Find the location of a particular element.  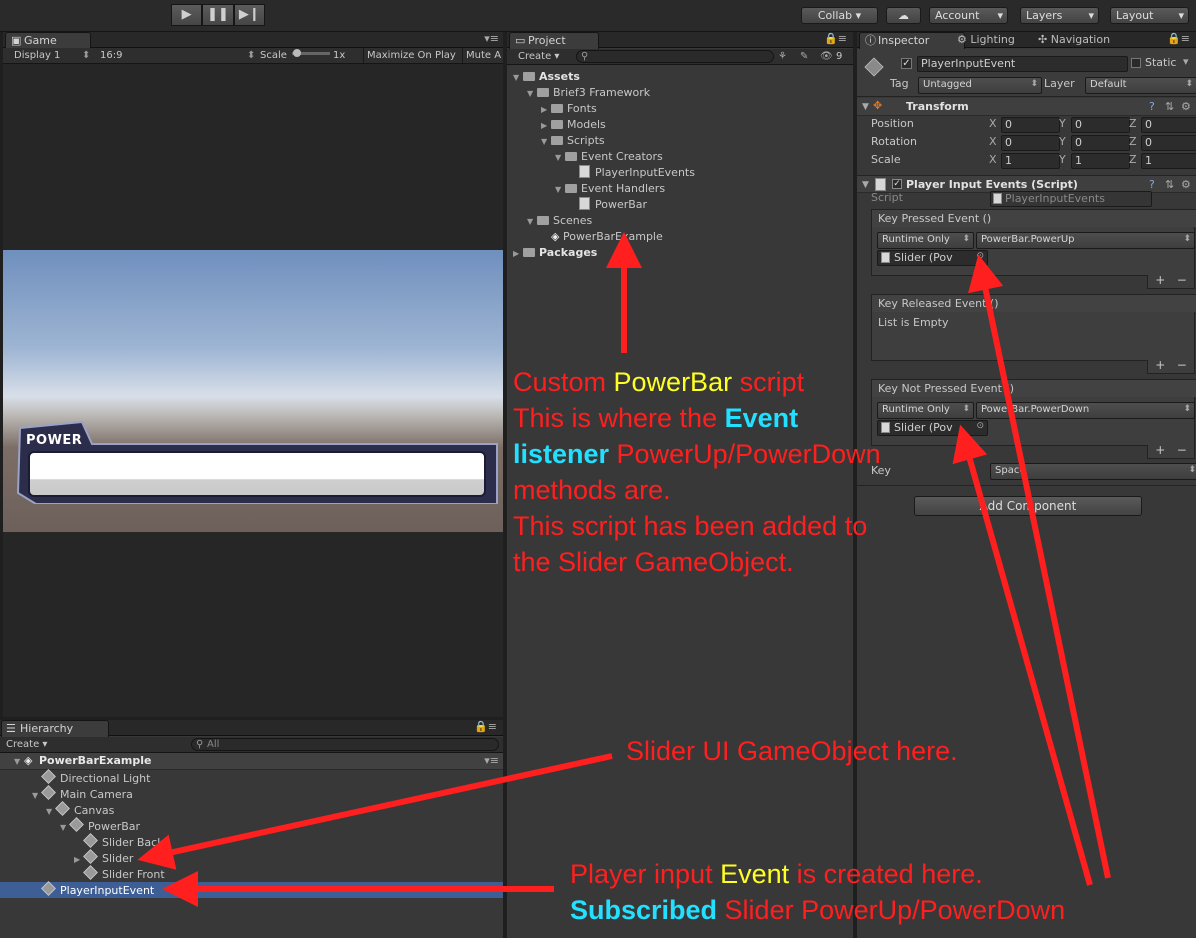

tab-project: ▭ Project is located at coordinates (554, 40).